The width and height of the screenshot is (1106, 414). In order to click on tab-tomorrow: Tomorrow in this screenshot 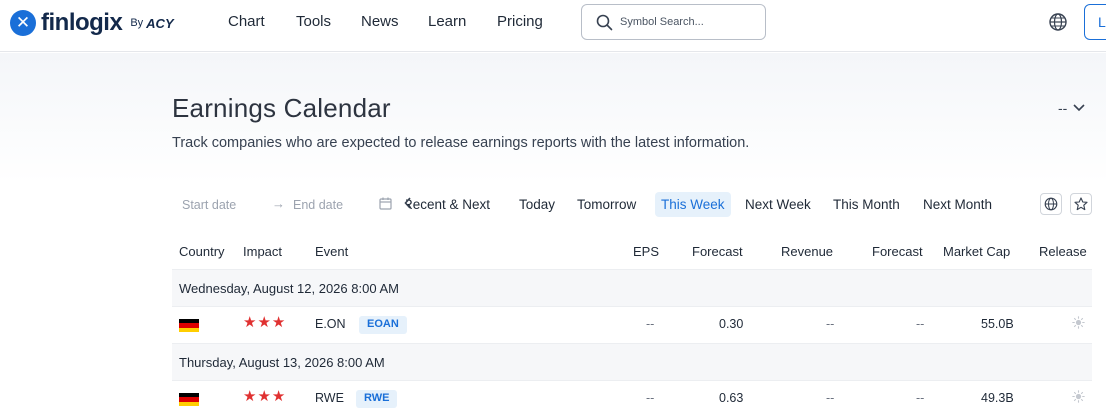, I will do `click(606, 204)`.